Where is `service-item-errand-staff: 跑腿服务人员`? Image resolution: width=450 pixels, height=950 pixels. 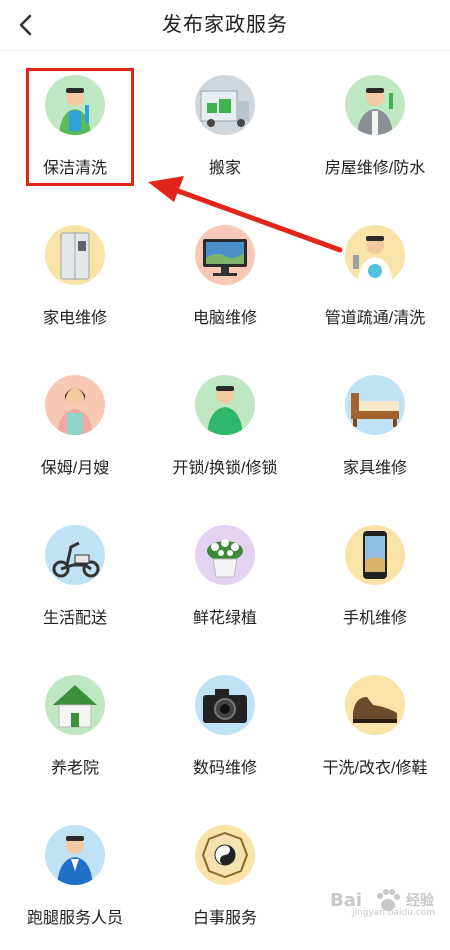 service-item-errand-staff: 跑腿服务人员 is located at coordinates (75, 875).